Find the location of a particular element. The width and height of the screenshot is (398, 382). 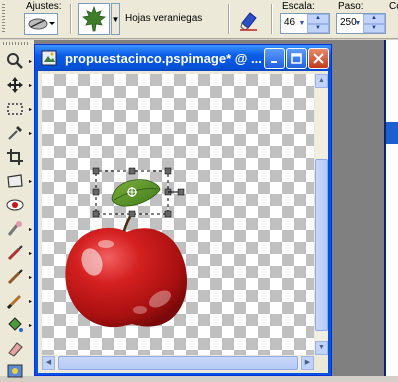

fill-tool: ▸ is located at coordinates (17, 325).